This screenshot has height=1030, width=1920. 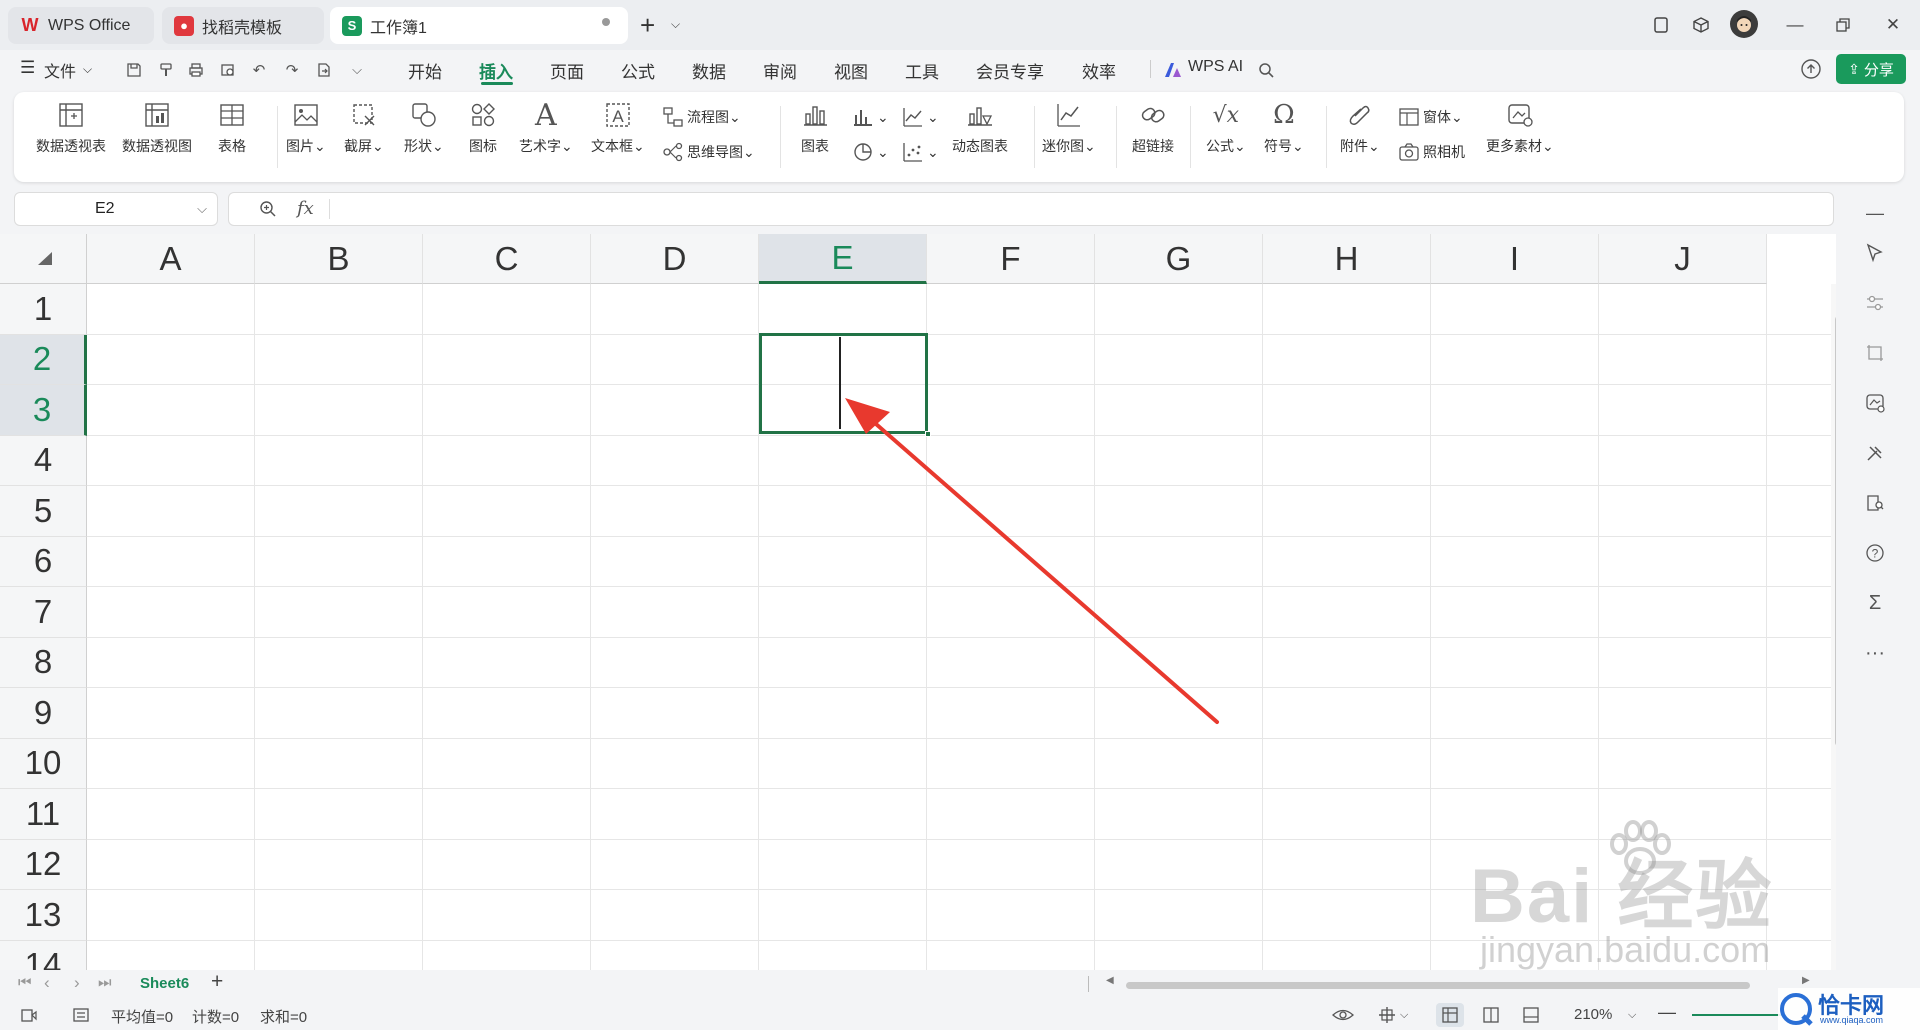 I want to click on menu-item-start: 开始, so click(x=425, y=70).